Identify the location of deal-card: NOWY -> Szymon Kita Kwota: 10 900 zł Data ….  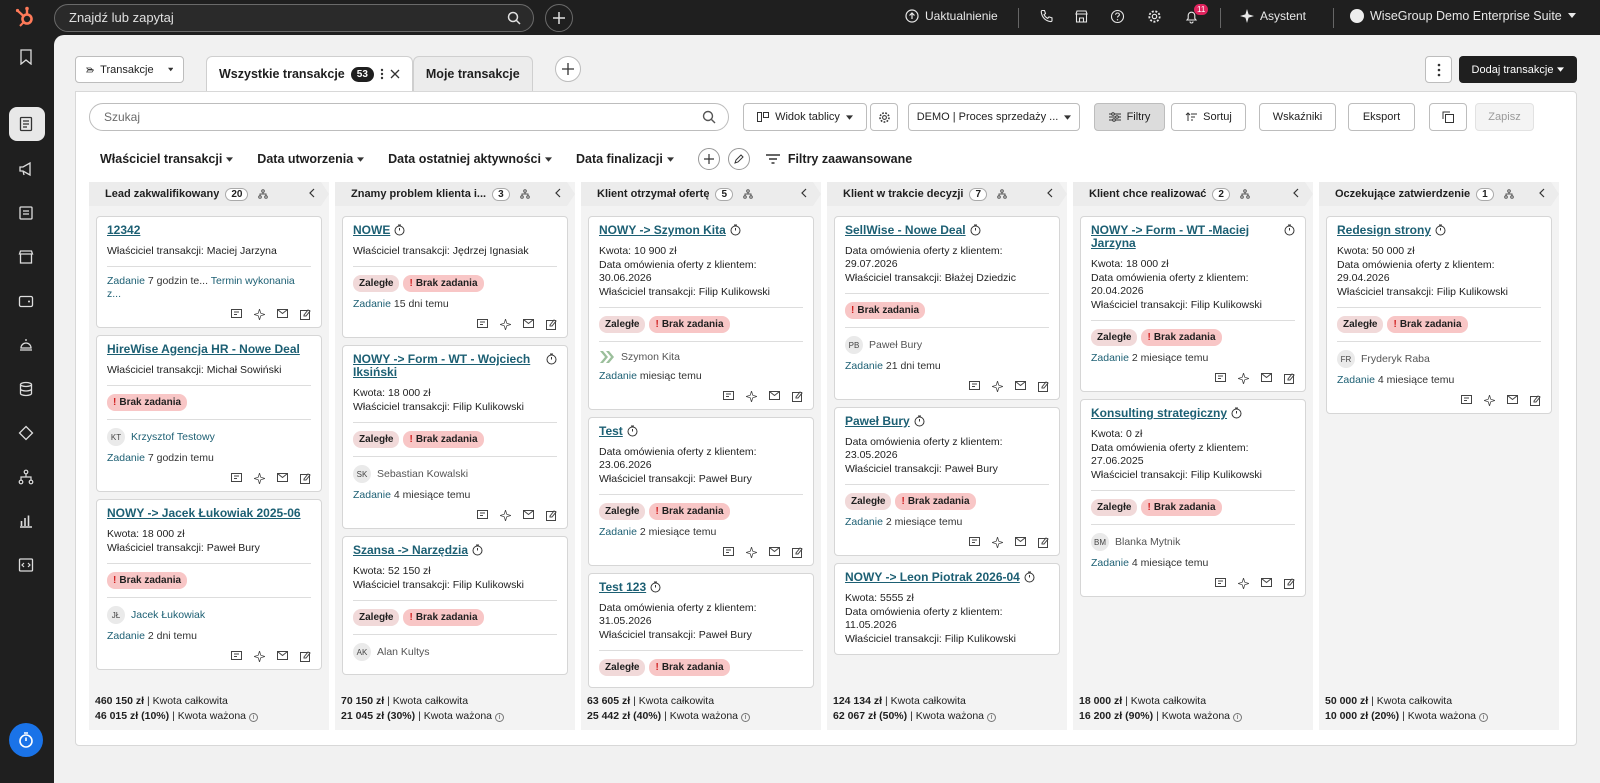
(701, 313).